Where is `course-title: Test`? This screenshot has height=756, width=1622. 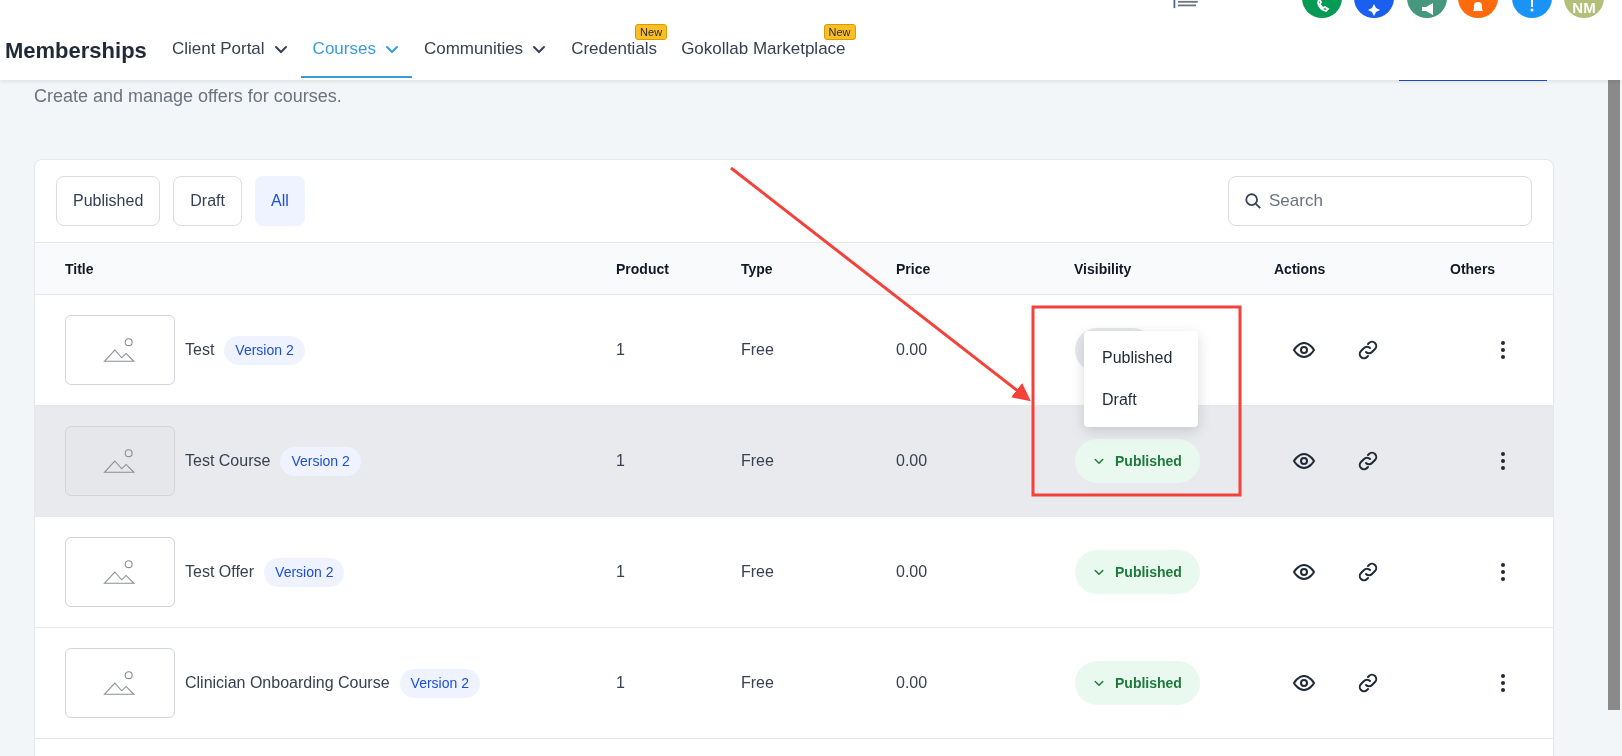
course-title: Test is located at coordinates (200, 350).